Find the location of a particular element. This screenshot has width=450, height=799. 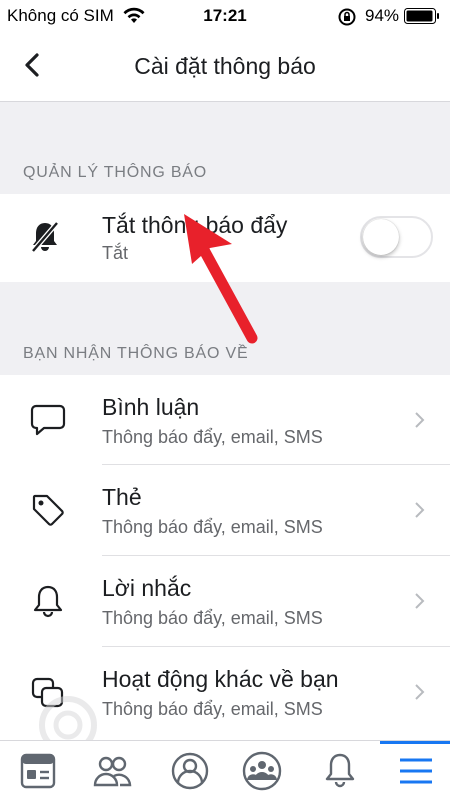

battery-icon is located at coordinates (421, 16).